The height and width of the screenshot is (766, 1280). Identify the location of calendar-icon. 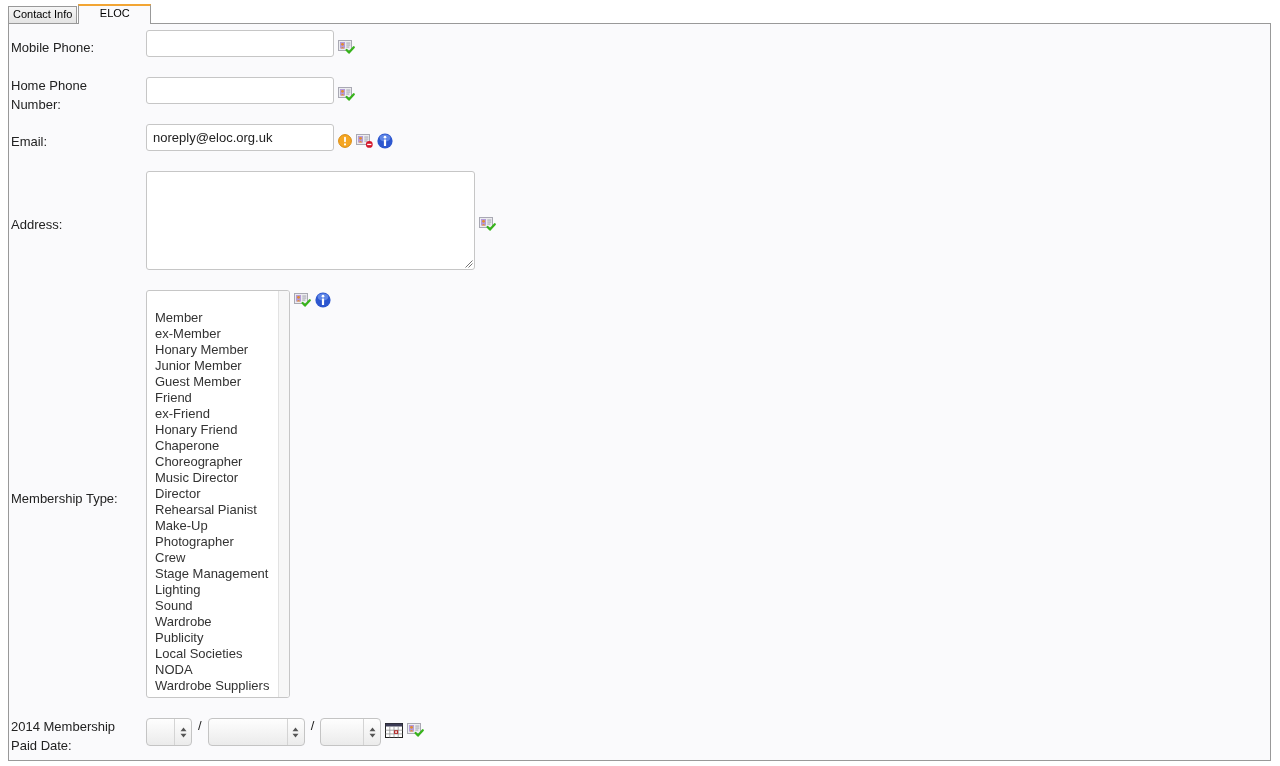
(394, 730).